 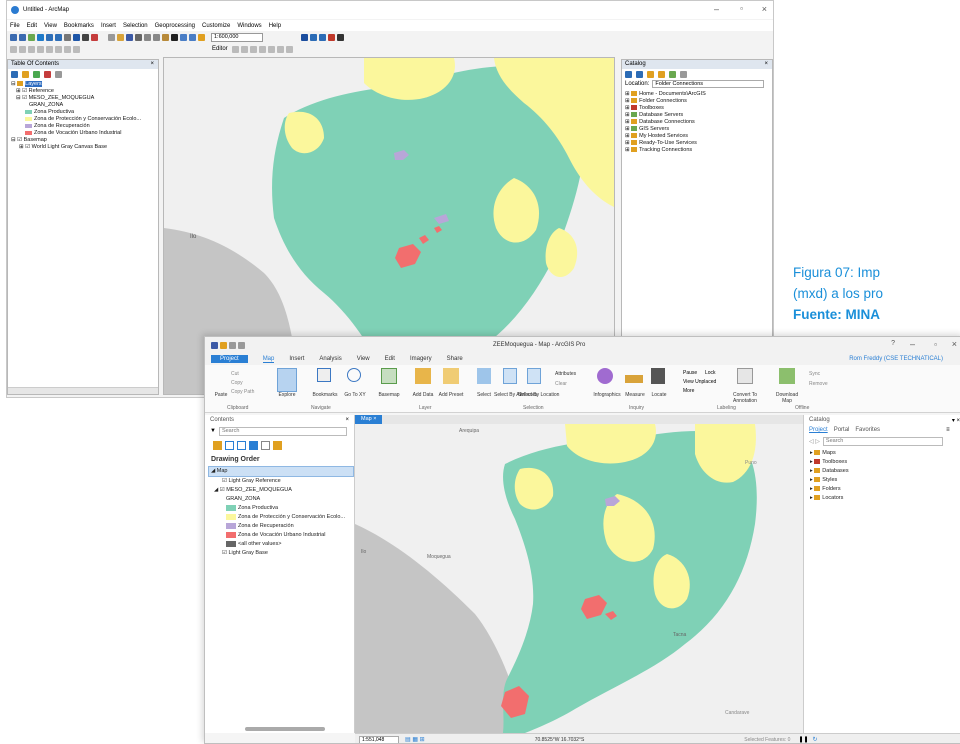 What do you see at coordinates (658, 376) in the screenshot?
I see `locate-icon` at bounding box center [658, 376].